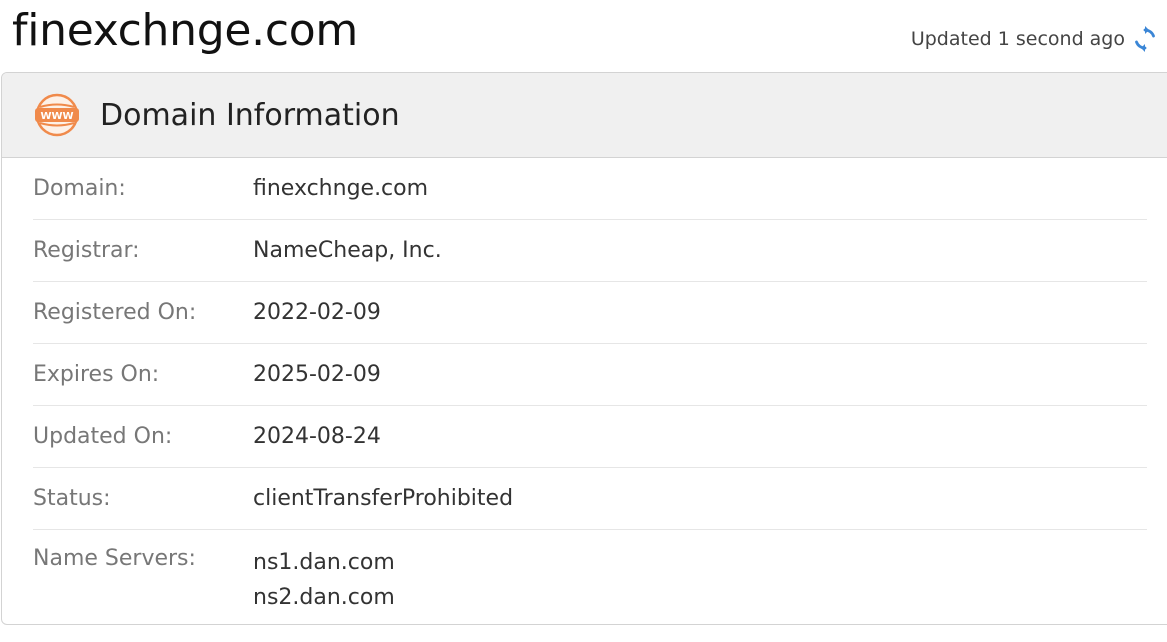 This screenshot has height=642, width=1167. Describe the element at coordinates (590, 572) in the screenshot. I see `row-name-servers: Name Servers: ns1.dan.com ns2.dan.com` at that location.